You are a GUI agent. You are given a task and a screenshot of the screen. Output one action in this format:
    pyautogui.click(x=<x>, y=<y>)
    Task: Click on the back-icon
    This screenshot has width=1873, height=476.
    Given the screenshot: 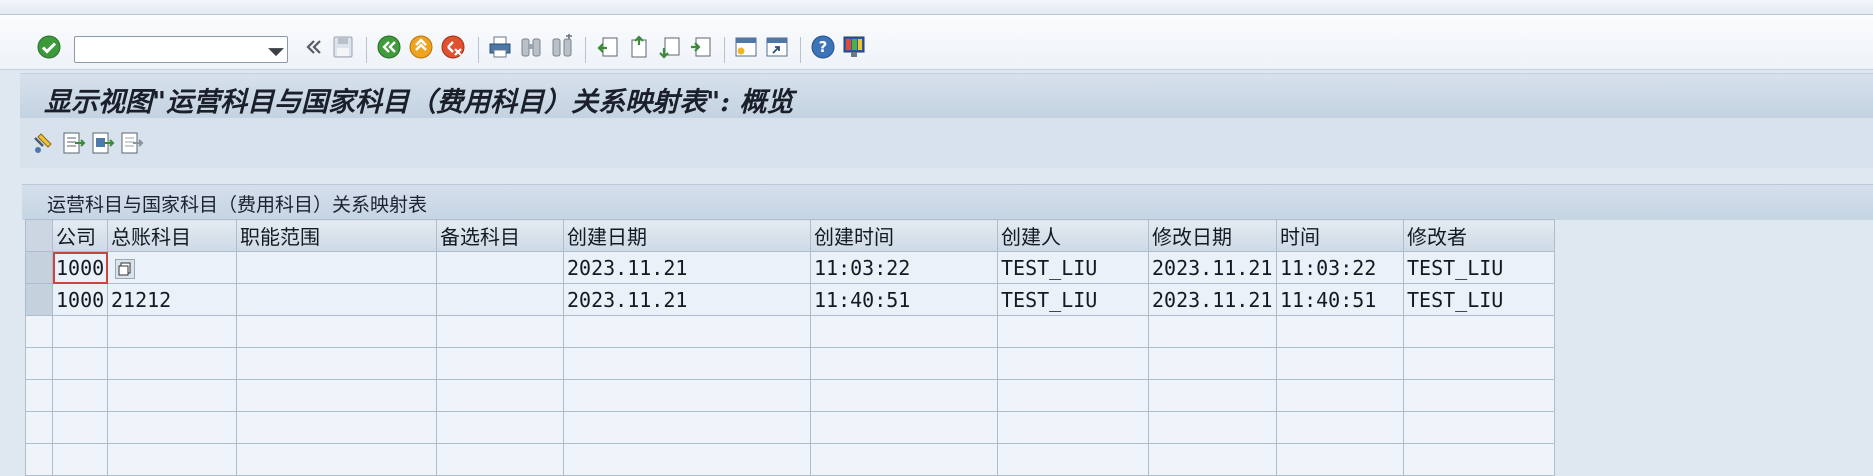 What is the action you would take?
    pyautogui.click(x=389, y=47)
    